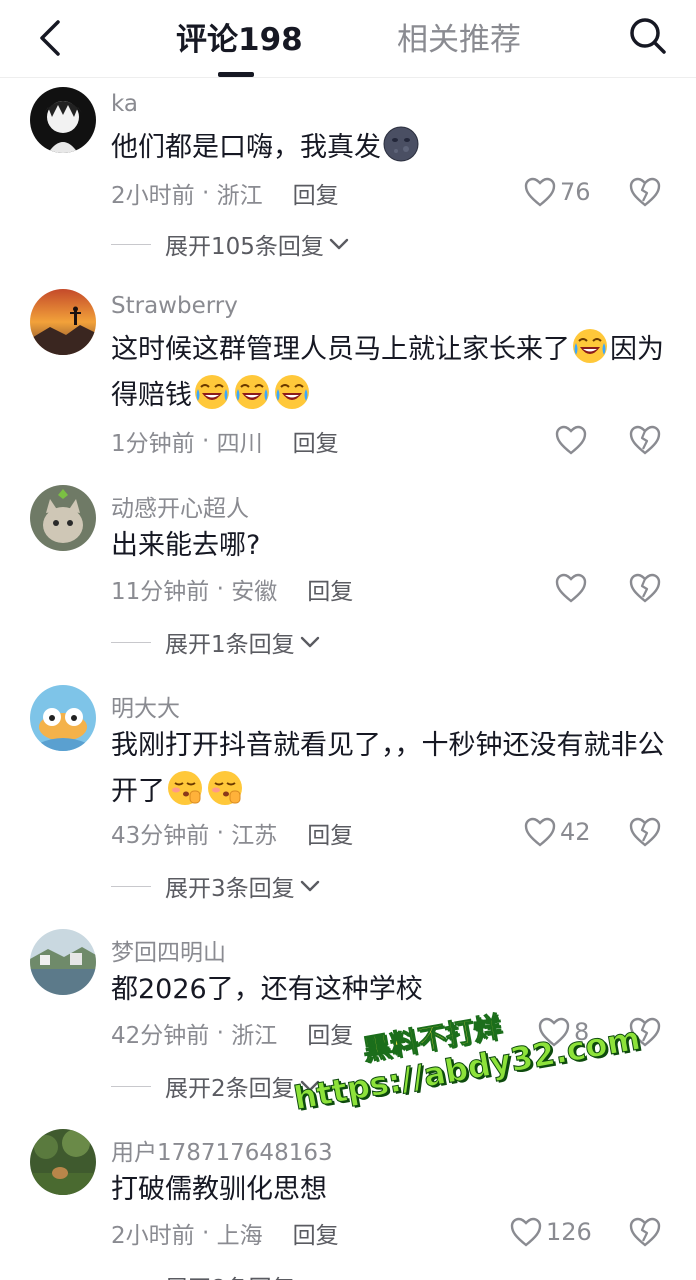 This screenshot has height=1280, width=696. I want to click on expand-replies: 展开105条回复, so click(230, 244).